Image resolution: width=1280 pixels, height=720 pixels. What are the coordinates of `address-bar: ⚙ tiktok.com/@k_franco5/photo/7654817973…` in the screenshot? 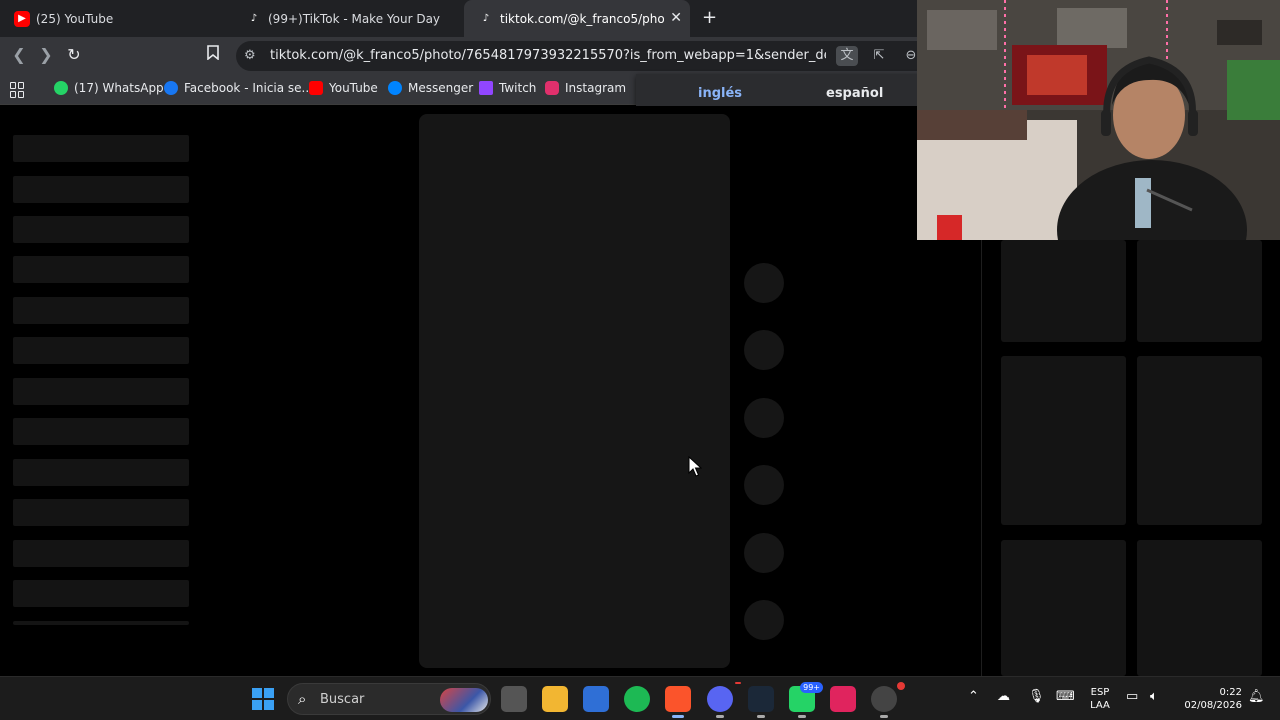 It's located at (586, 56).